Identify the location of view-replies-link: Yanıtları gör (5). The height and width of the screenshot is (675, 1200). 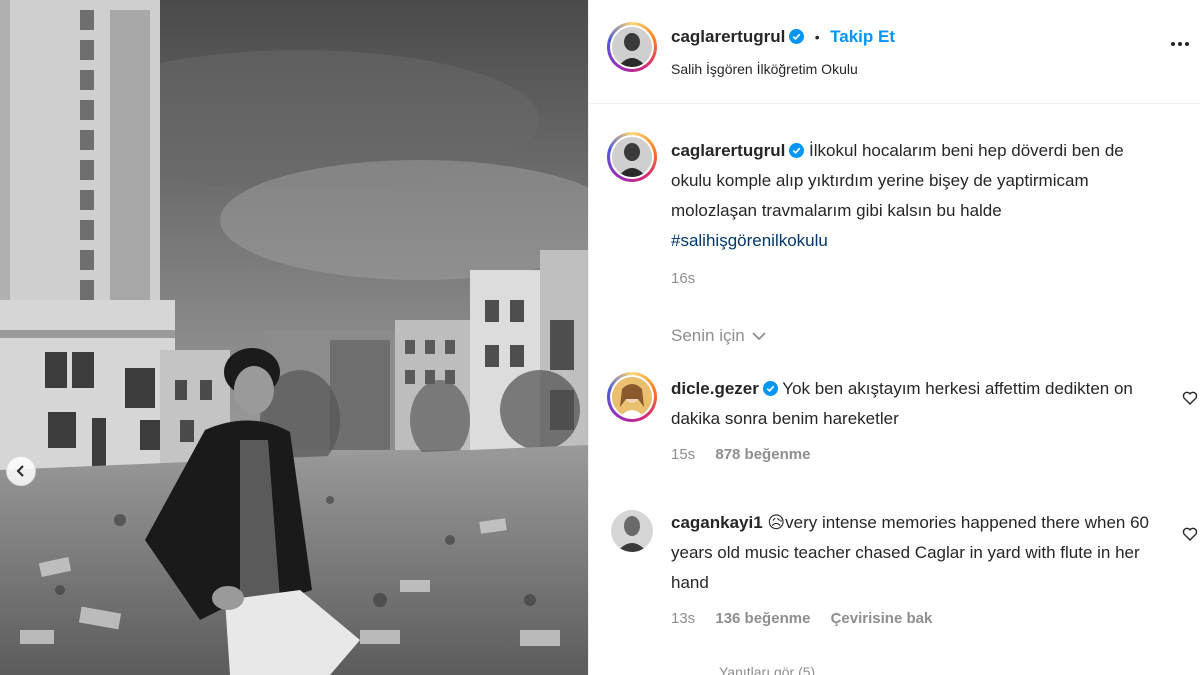
(767, 669).